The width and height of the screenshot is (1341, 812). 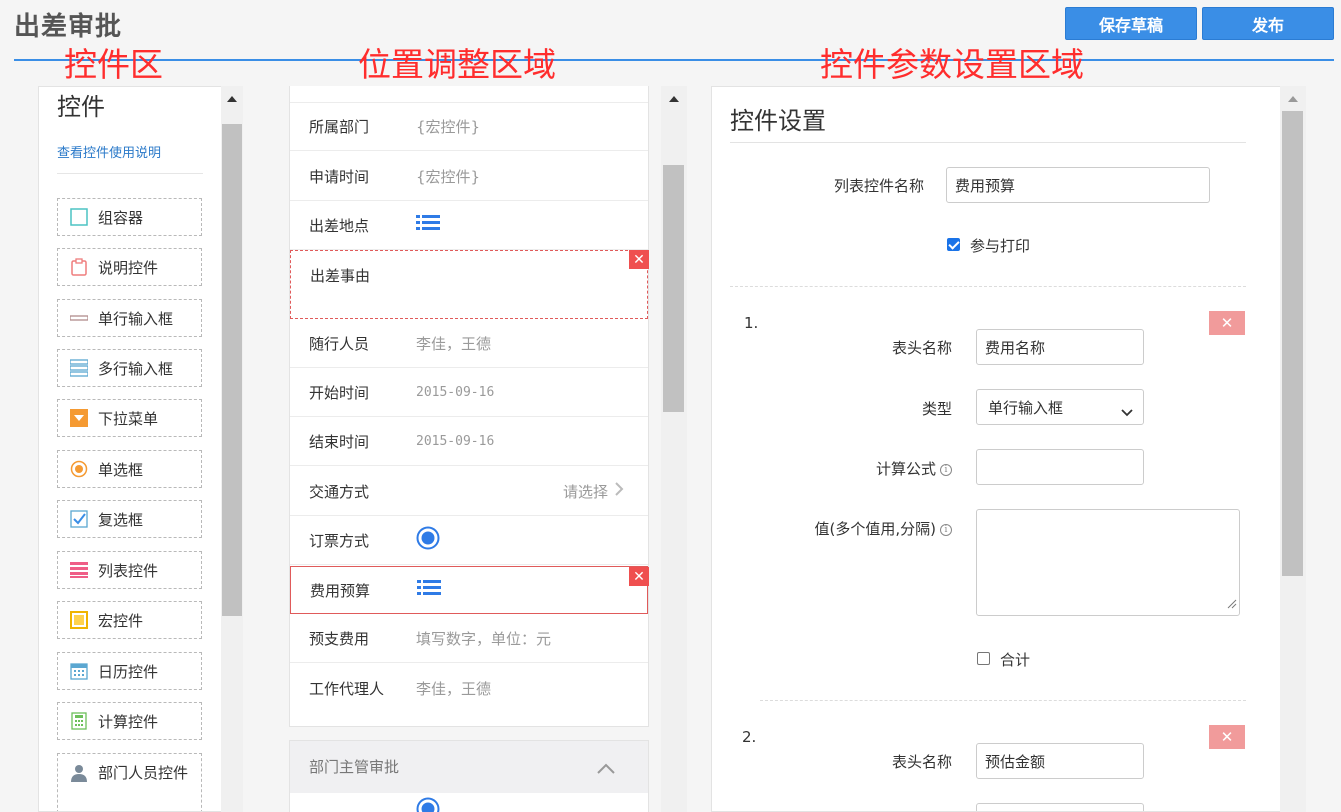 I want to click on control-item-container: 组容器, so click(x=129, y=217).